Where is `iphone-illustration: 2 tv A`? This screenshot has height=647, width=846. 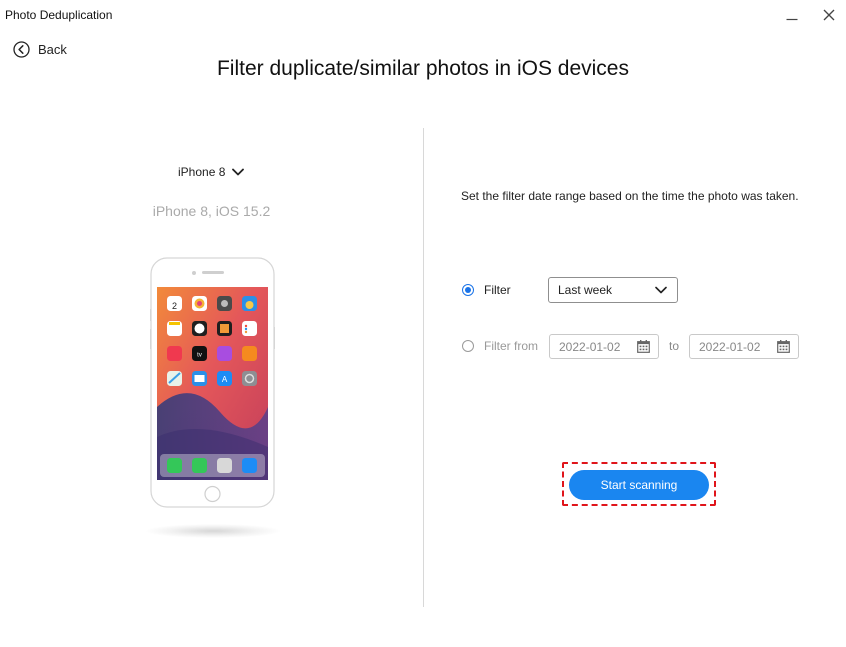 iphone-illustration: 2 tv A is located at coordinates (212, 382).